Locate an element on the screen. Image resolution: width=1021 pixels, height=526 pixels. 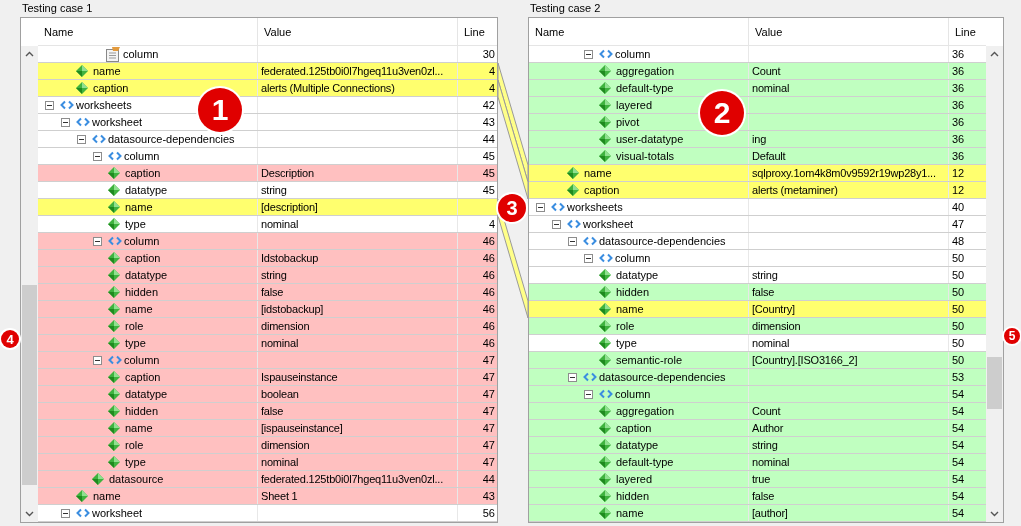
tree-row: column 47 is located at coordinates (267, 360).